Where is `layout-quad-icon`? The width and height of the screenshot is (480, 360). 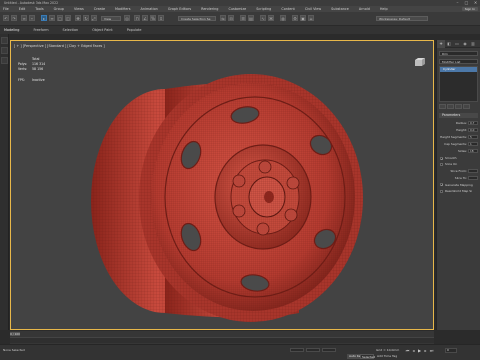
layout-quad-icon is located at coordinates (4, 50).